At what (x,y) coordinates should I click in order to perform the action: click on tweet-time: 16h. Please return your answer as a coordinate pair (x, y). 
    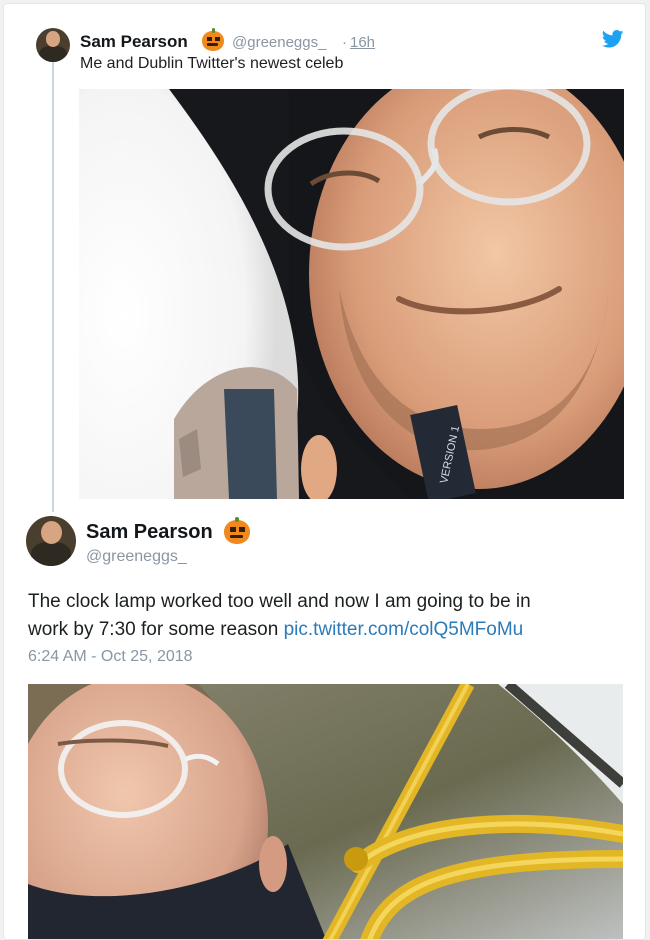
    Looking at the image, I should click on (362, 42).